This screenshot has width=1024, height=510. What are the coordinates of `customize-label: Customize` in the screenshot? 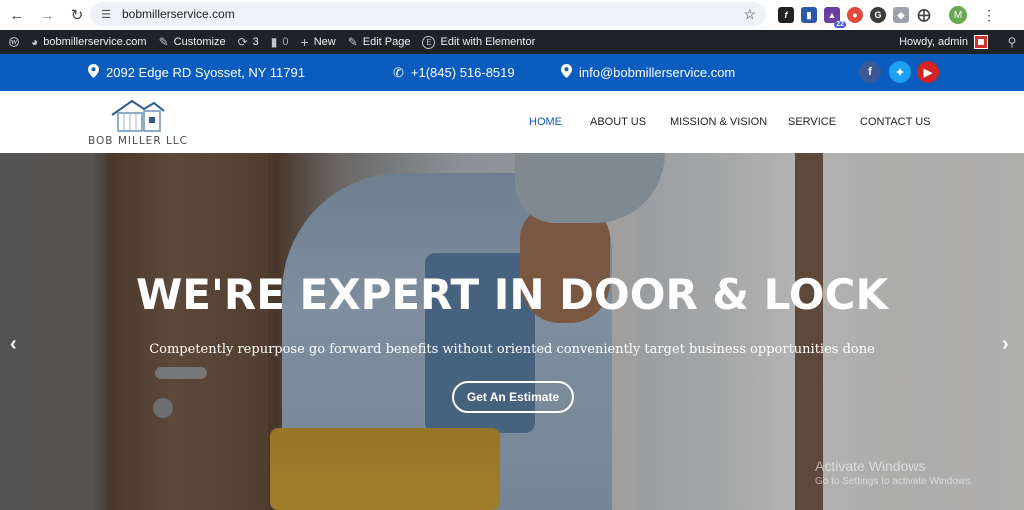 It's located at (199, 42).